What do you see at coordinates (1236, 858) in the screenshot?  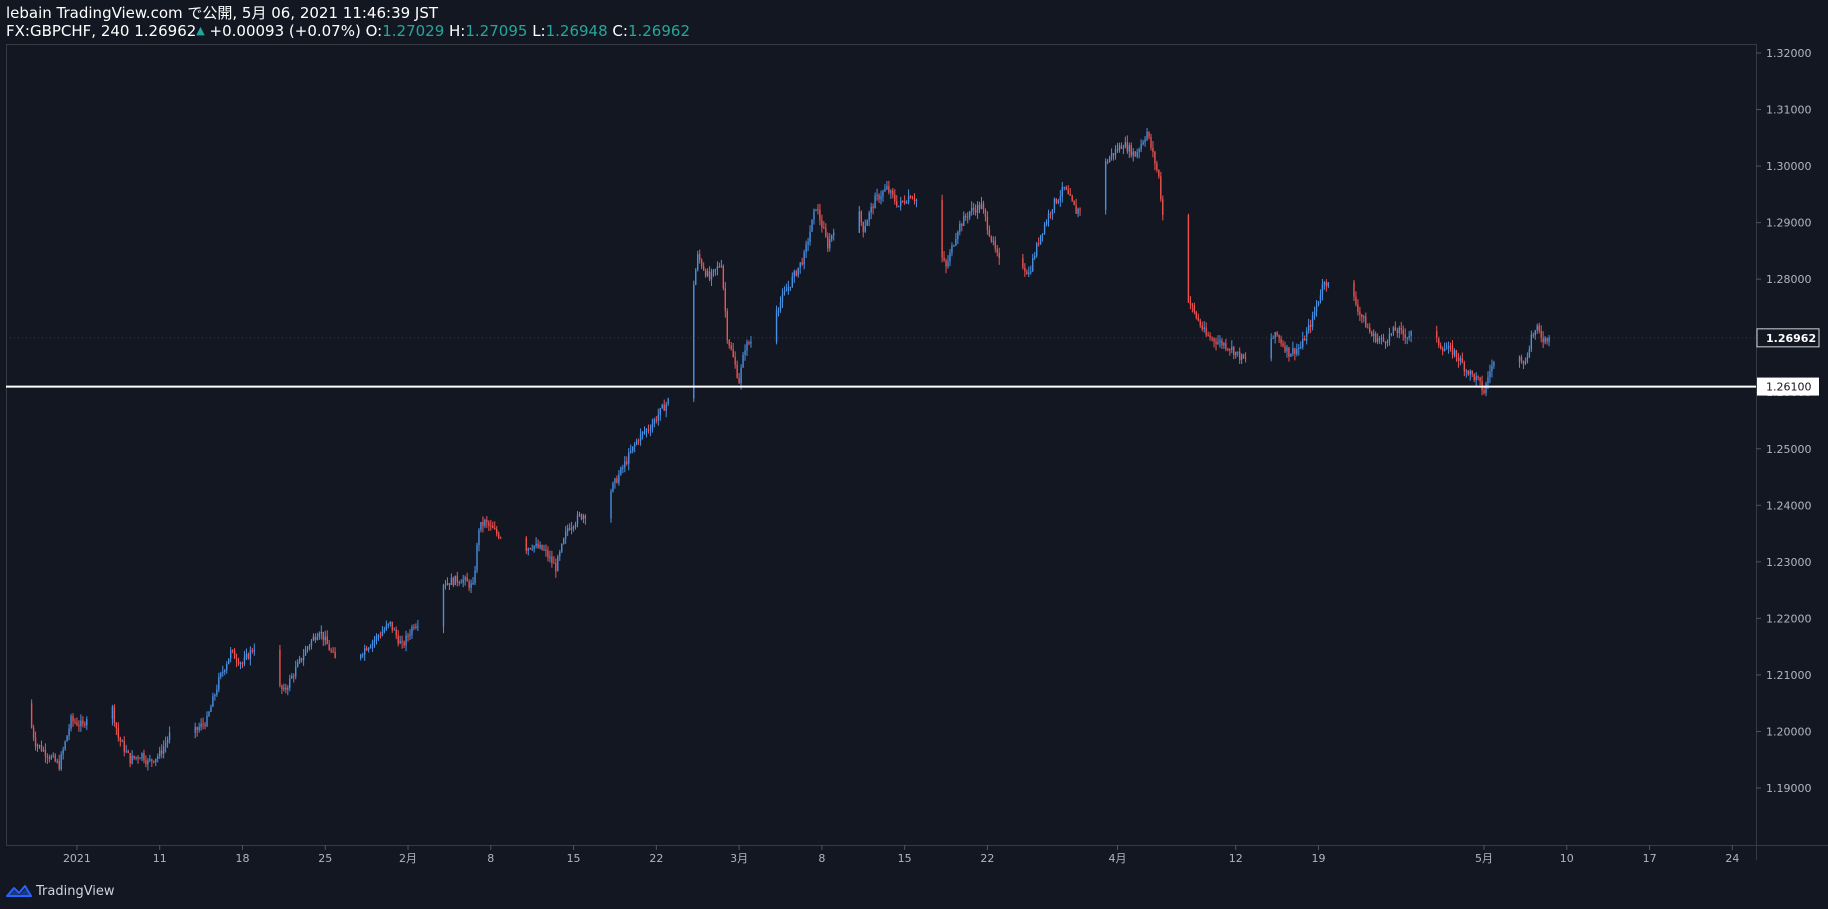 I see `x-tick-label: 12` at bounding box center [1236, 858].